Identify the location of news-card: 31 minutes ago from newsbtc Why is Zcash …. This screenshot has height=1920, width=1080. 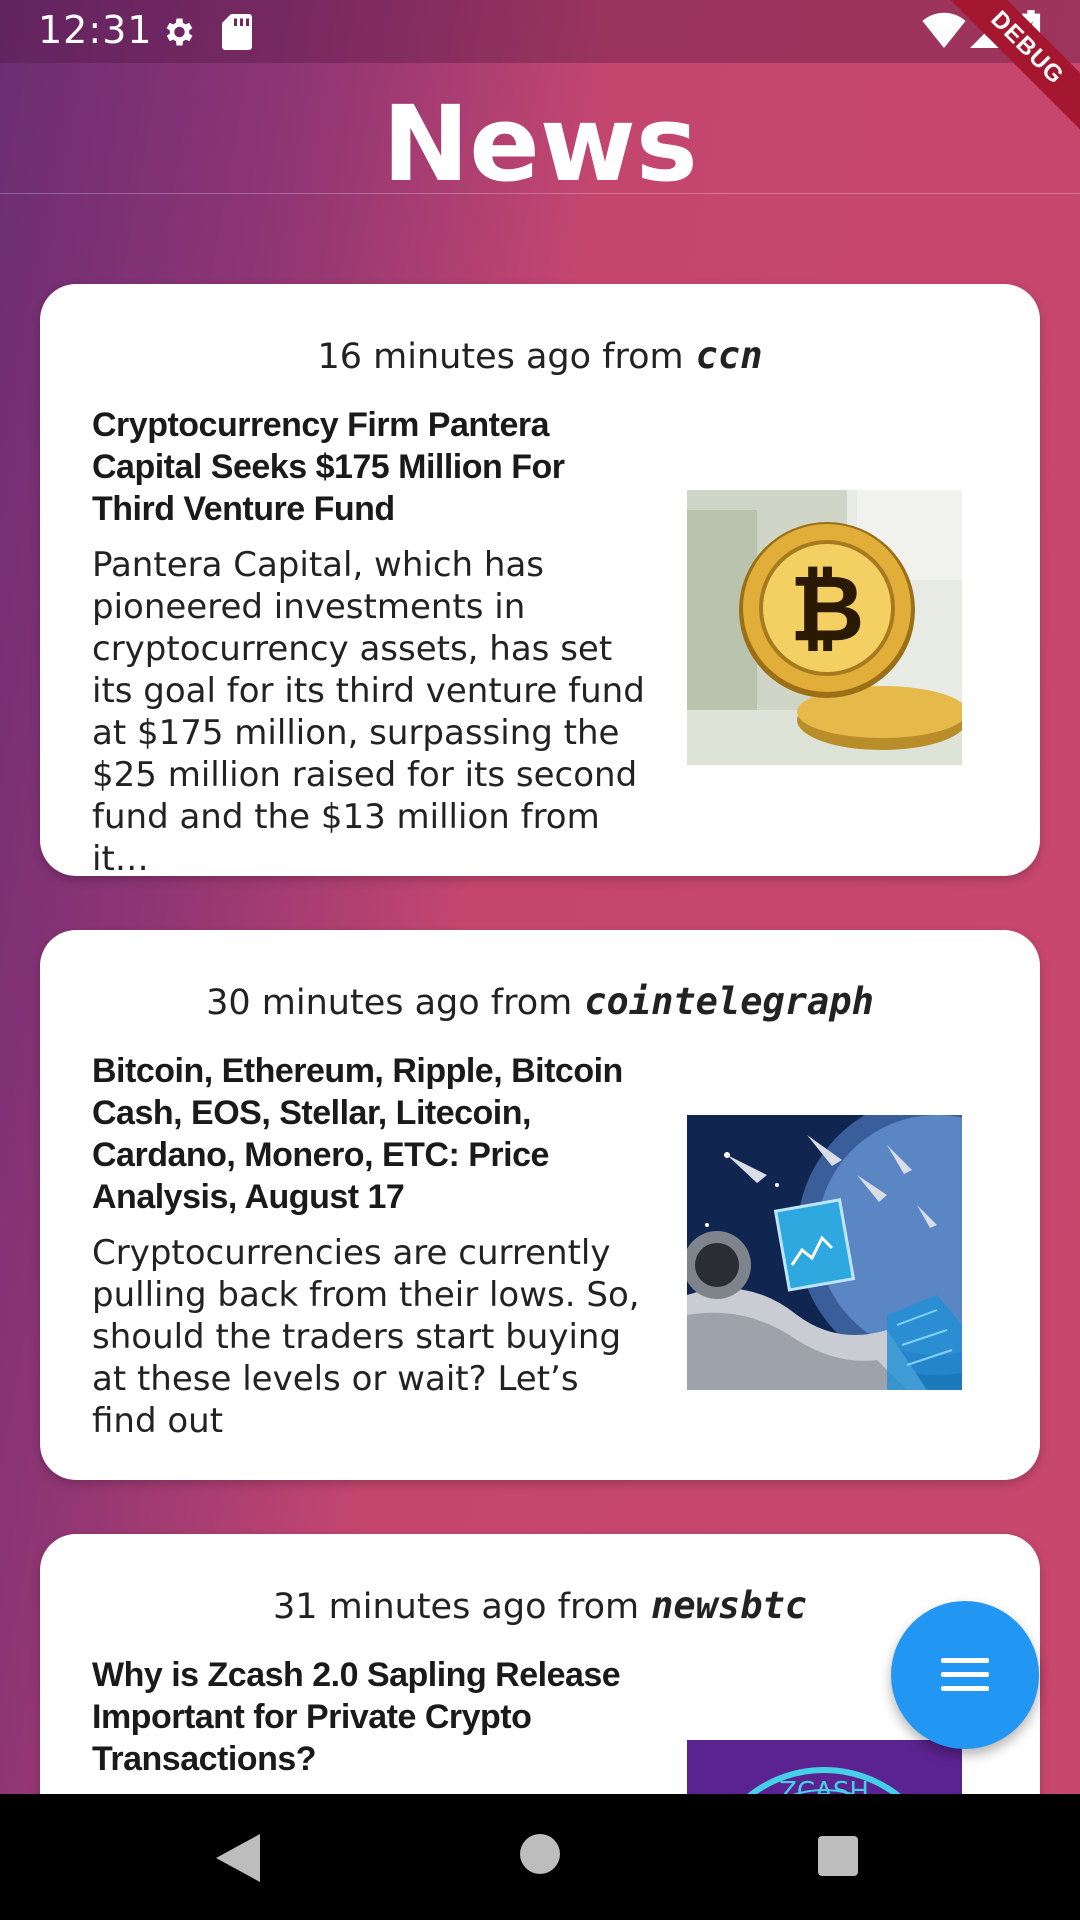
(540, 1664).